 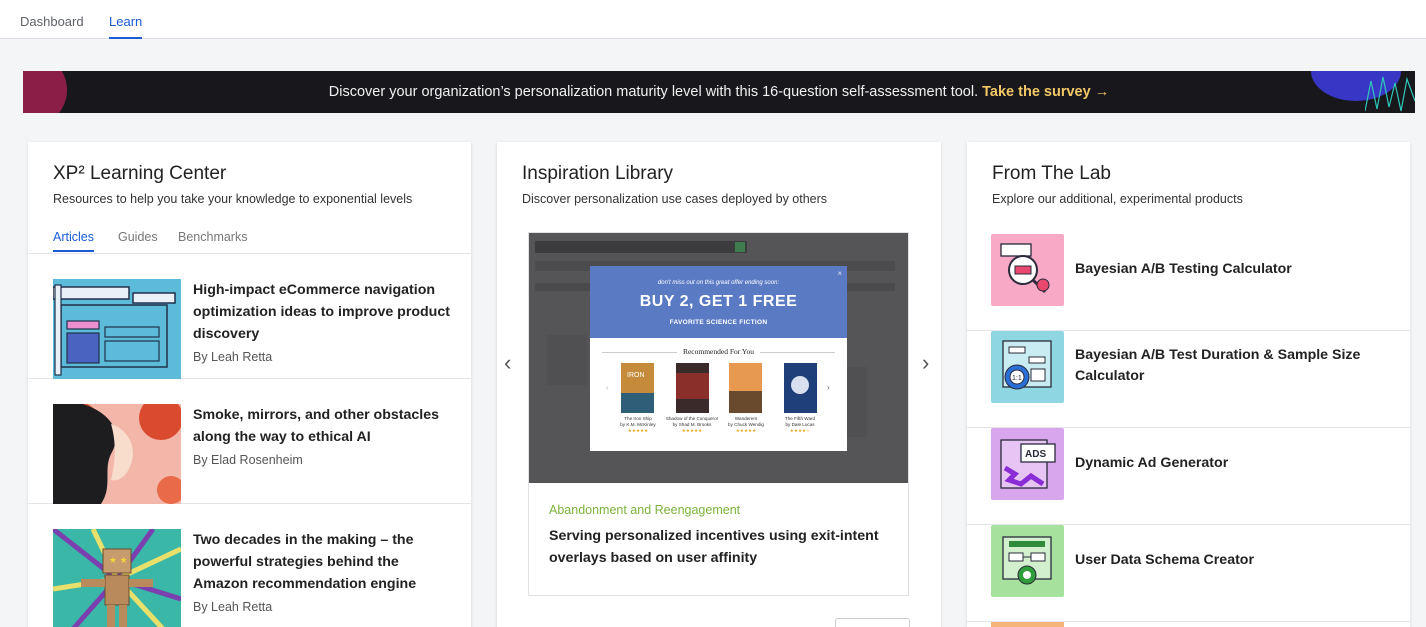 I want to click on site-search-button, so click(x=740, y=247).